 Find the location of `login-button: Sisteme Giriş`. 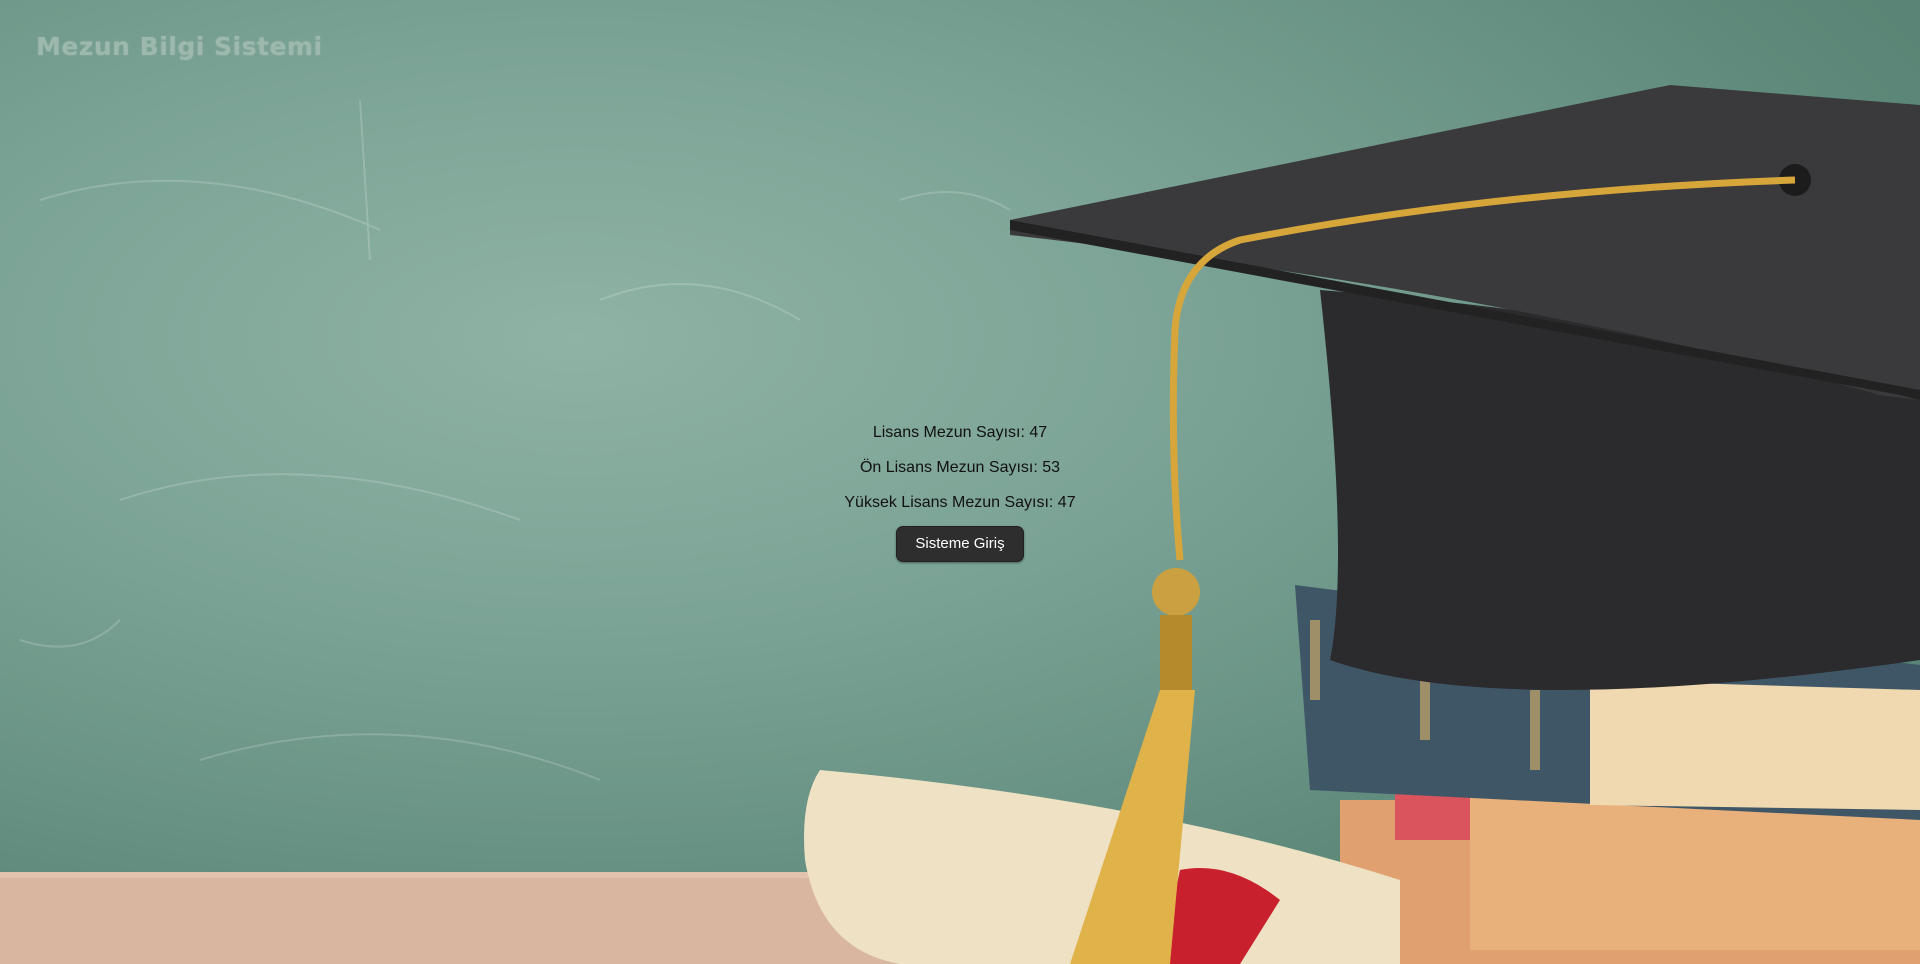

login-button: Sisteme Giriş is located at coordinates (960, 544).